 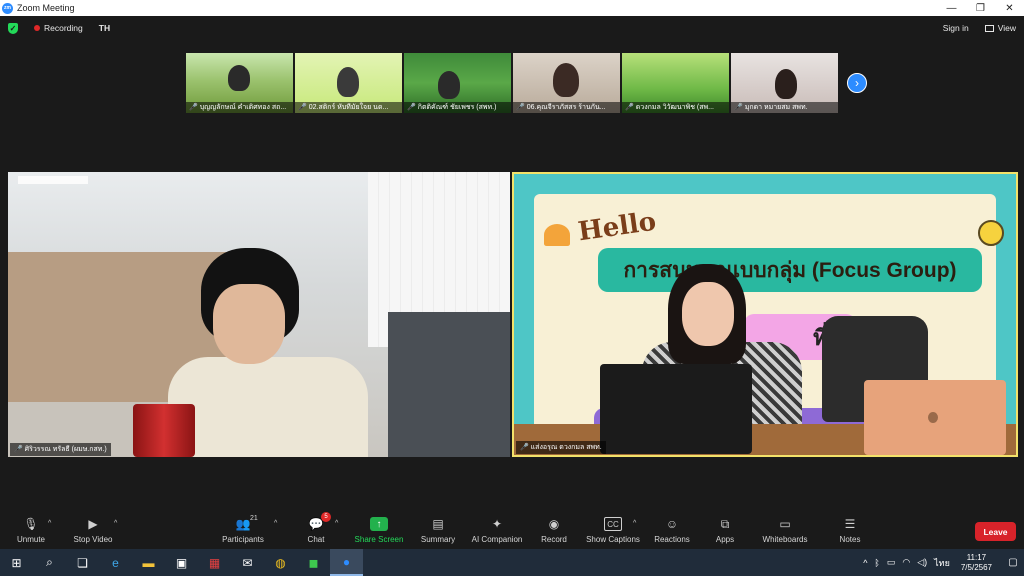 What do you see at coordinates (991, 233) in the screenshot?
I see `sun-icon` at bounding box center [991, 233].